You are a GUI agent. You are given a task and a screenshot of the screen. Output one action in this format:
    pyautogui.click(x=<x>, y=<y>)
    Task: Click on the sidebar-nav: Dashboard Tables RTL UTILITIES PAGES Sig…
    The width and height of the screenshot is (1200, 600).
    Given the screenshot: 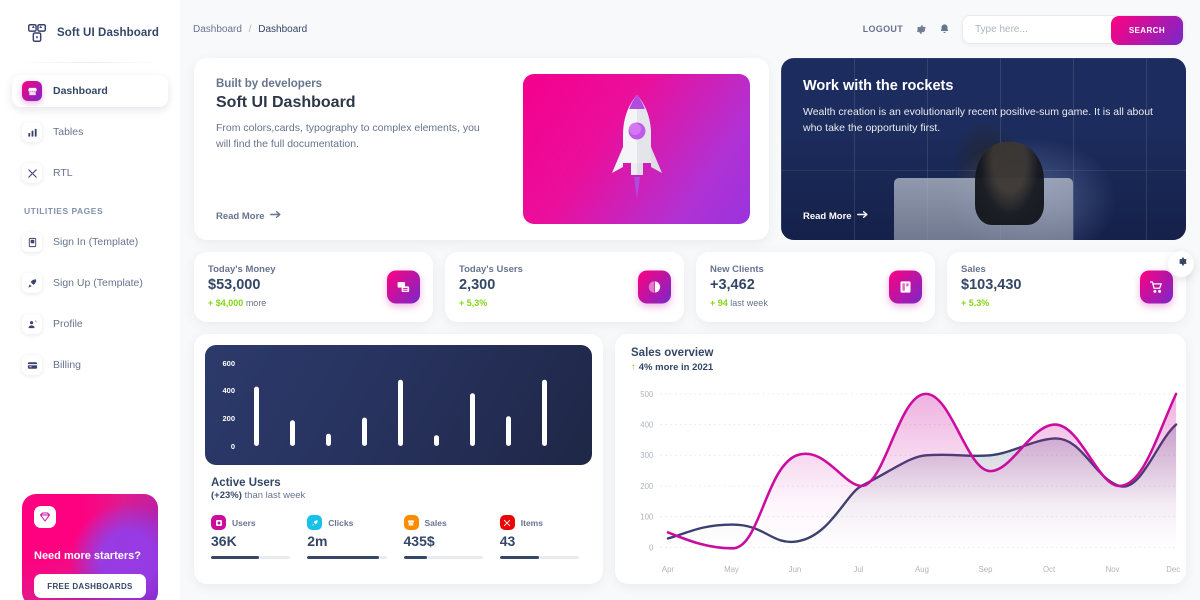 What is the action you would take?
    pyautogui.click(x=90, y=228)
    